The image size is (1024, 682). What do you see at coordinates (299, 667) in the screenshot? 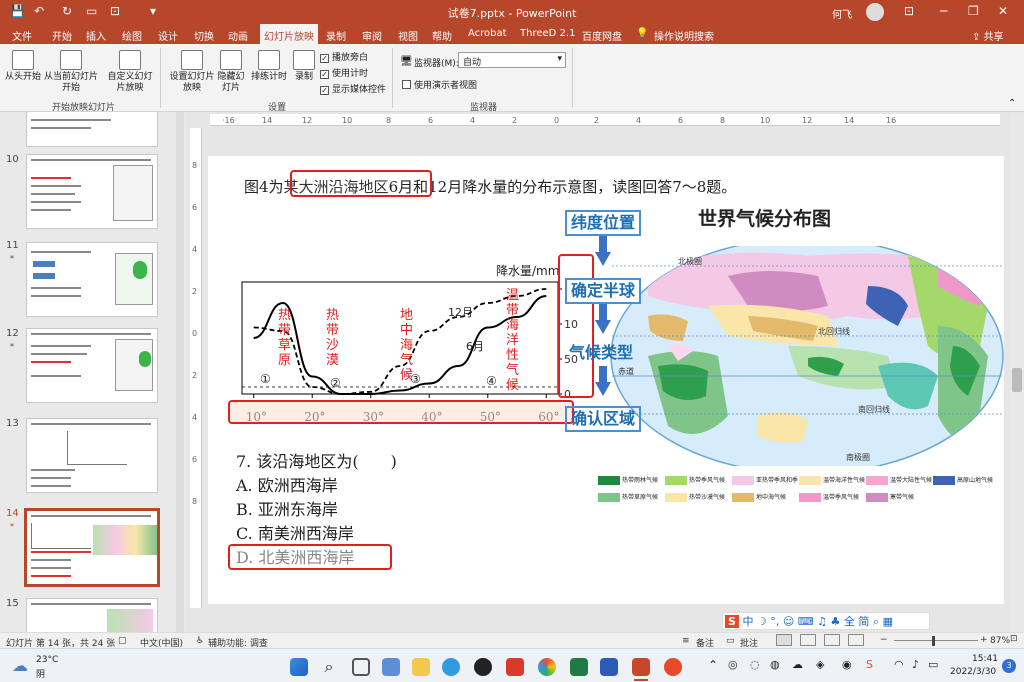
I see `windows-start-icon` at bounding box center [299, 667].